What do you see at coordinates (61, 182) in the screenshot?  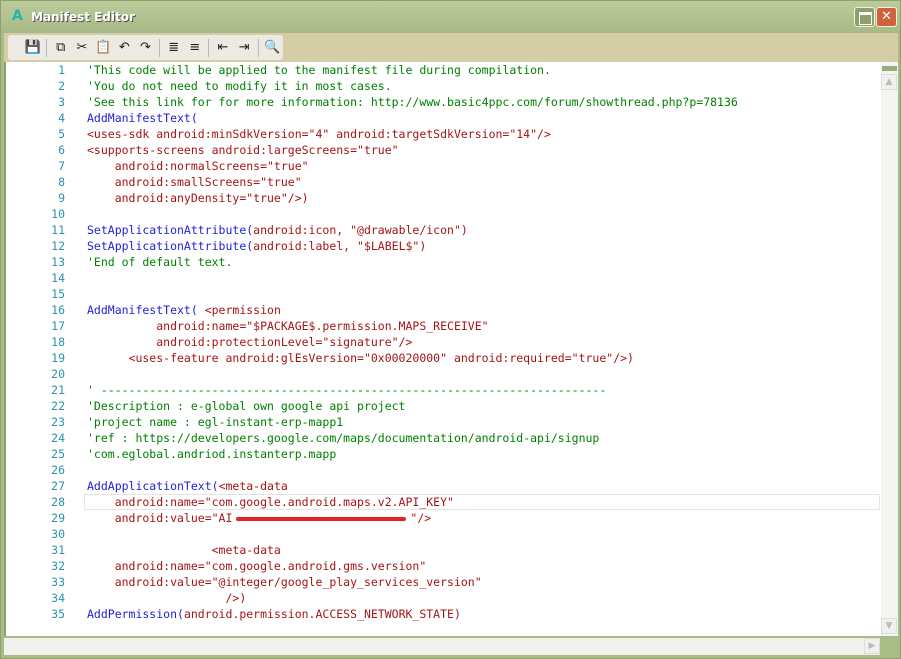 I see `line-number: 8` at bounding box center [61, 182].